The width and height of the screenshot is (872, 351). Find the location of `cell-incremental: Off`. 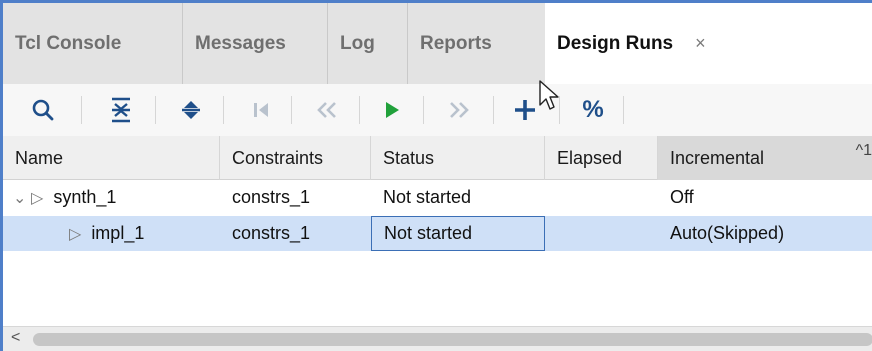

cell-incremental: Off is located at coordinates (682, 197).